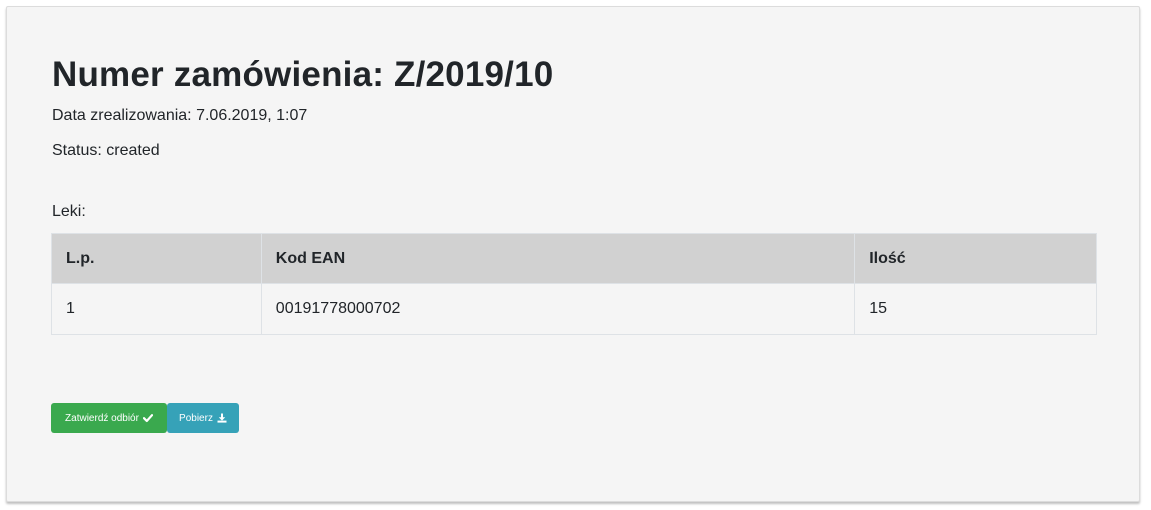  I want to click on items-label: Leki:, so click(69, 211).